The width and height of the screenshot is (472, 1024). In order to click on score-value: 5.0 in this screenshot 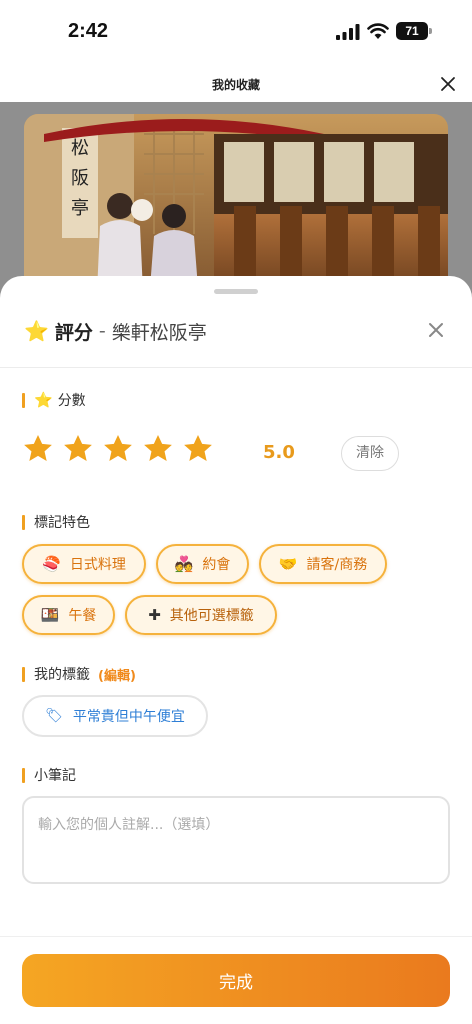, I will do `click(279, 452)`.